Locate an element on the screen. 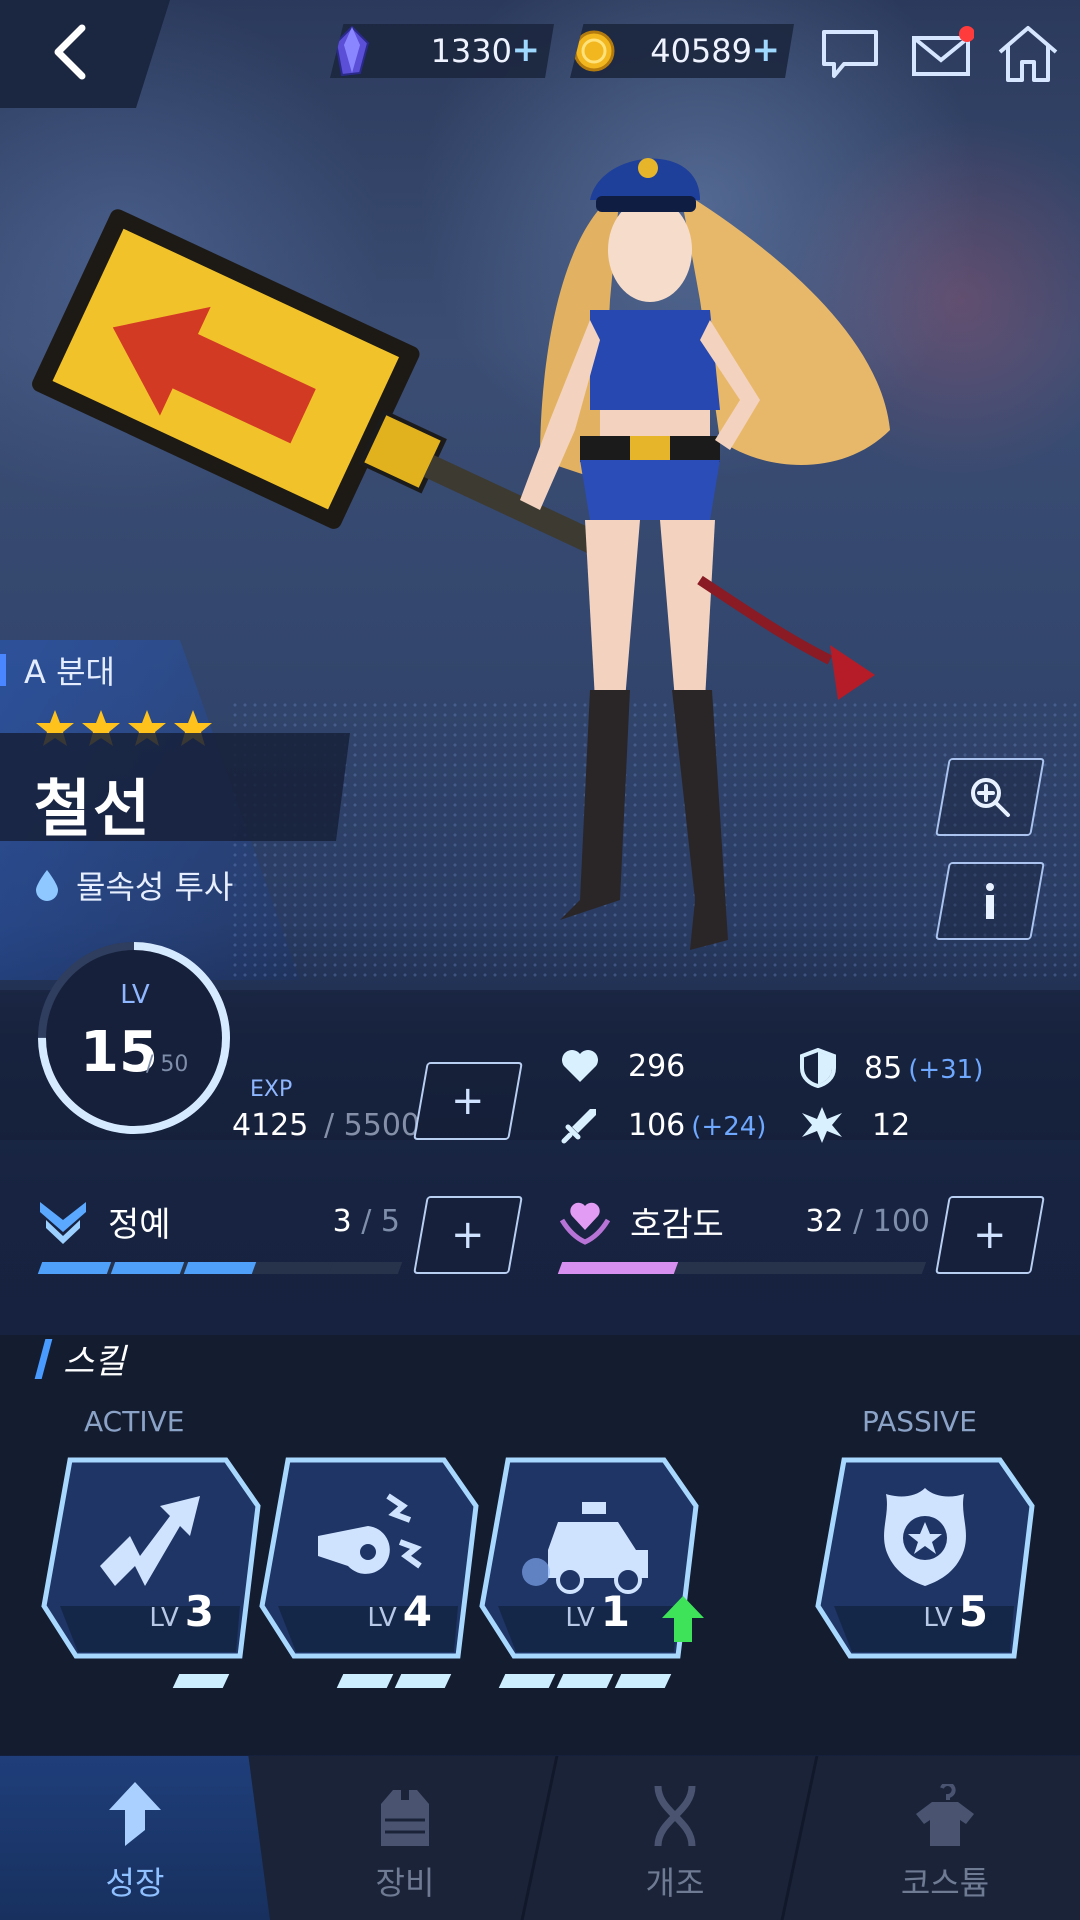 Image resolution: width=1080 pixels, height=1920 pixels. info-icon is located at coordinates (990, 901).